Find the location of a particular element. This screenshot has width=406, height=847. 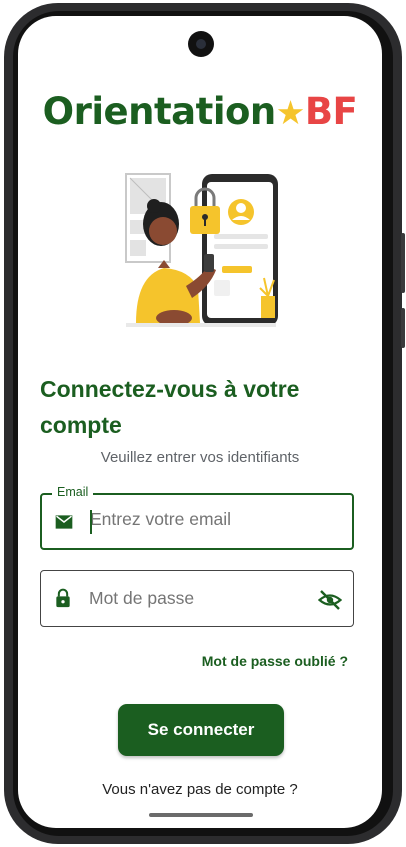

power-button is located at coordinates (403, 328).